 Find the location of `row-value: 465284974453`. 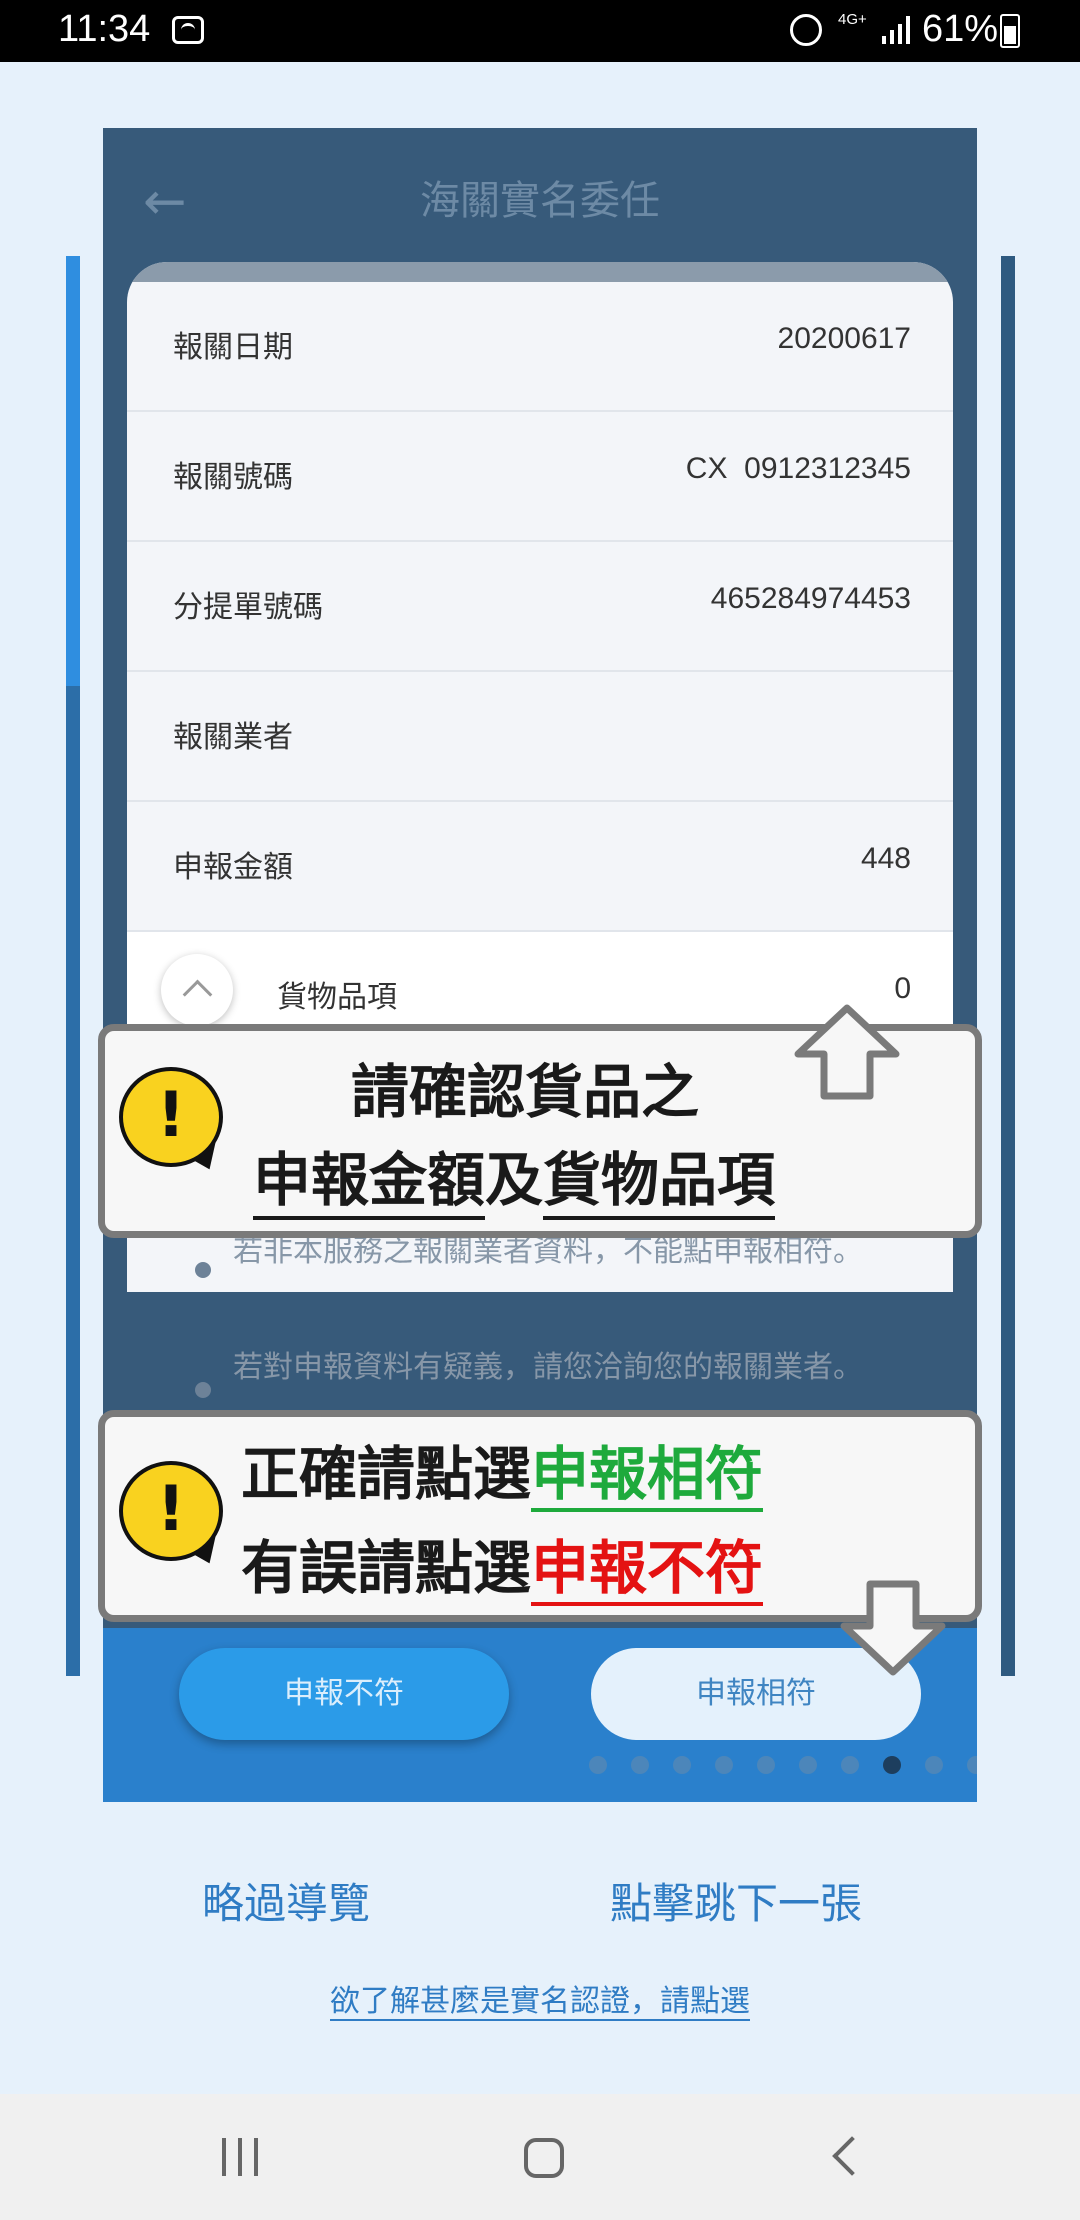

row-value: 465284974453 is located at coordinates (810, 598).